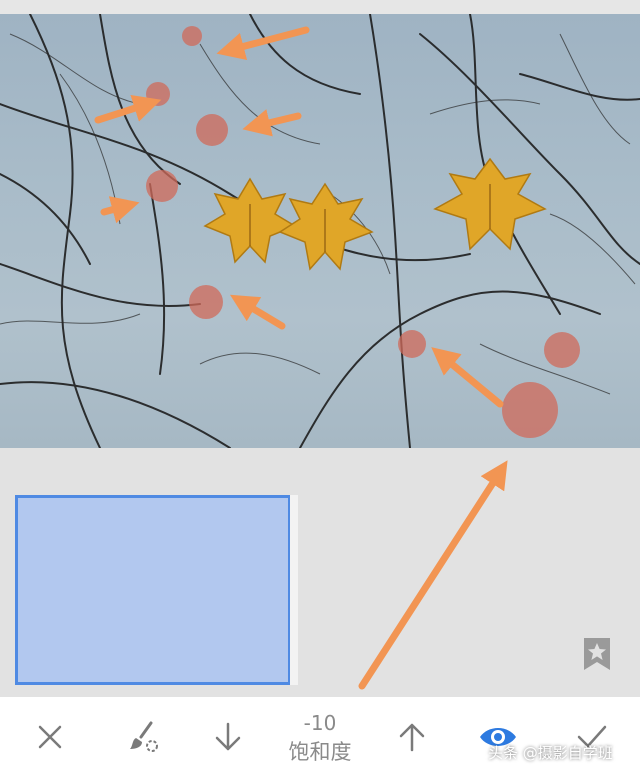 Image resolution: width=640 pixels, height=778 pixels. Describe the element at coordinates (320, 752) in the screenshot. I see `adjustment-label: 饱和度` at that location.